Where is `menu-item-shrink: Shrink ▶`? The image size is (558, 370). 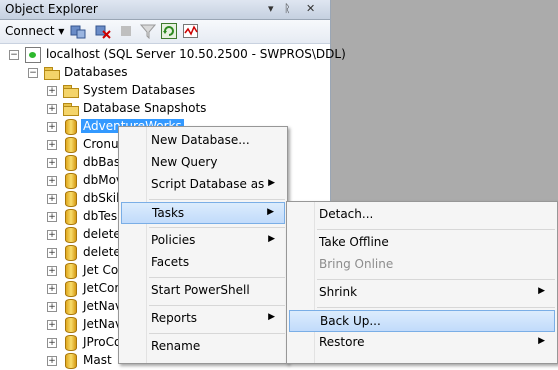
menu-item-shrink: Shrink ▶ is located at coordinates (422, 293).